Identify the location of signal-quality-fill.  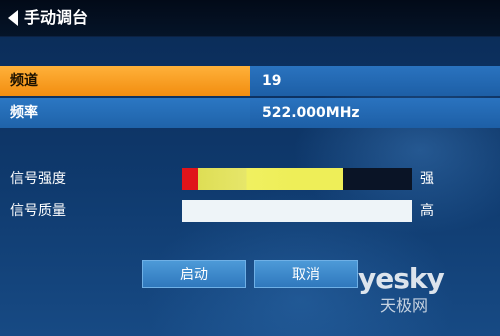
(297, 211).